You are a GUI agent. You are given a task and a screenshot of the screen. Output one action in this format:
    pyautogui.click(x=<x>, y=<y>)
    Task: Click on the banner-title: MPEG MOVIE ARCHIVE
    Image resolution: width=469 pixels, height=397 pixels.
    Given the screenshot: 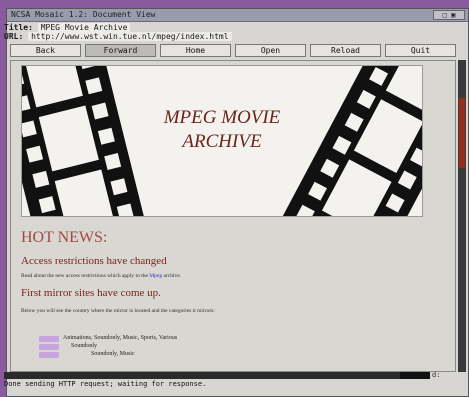 What is the action you would take?
    pyautogui.click(x=222, y=130)
    